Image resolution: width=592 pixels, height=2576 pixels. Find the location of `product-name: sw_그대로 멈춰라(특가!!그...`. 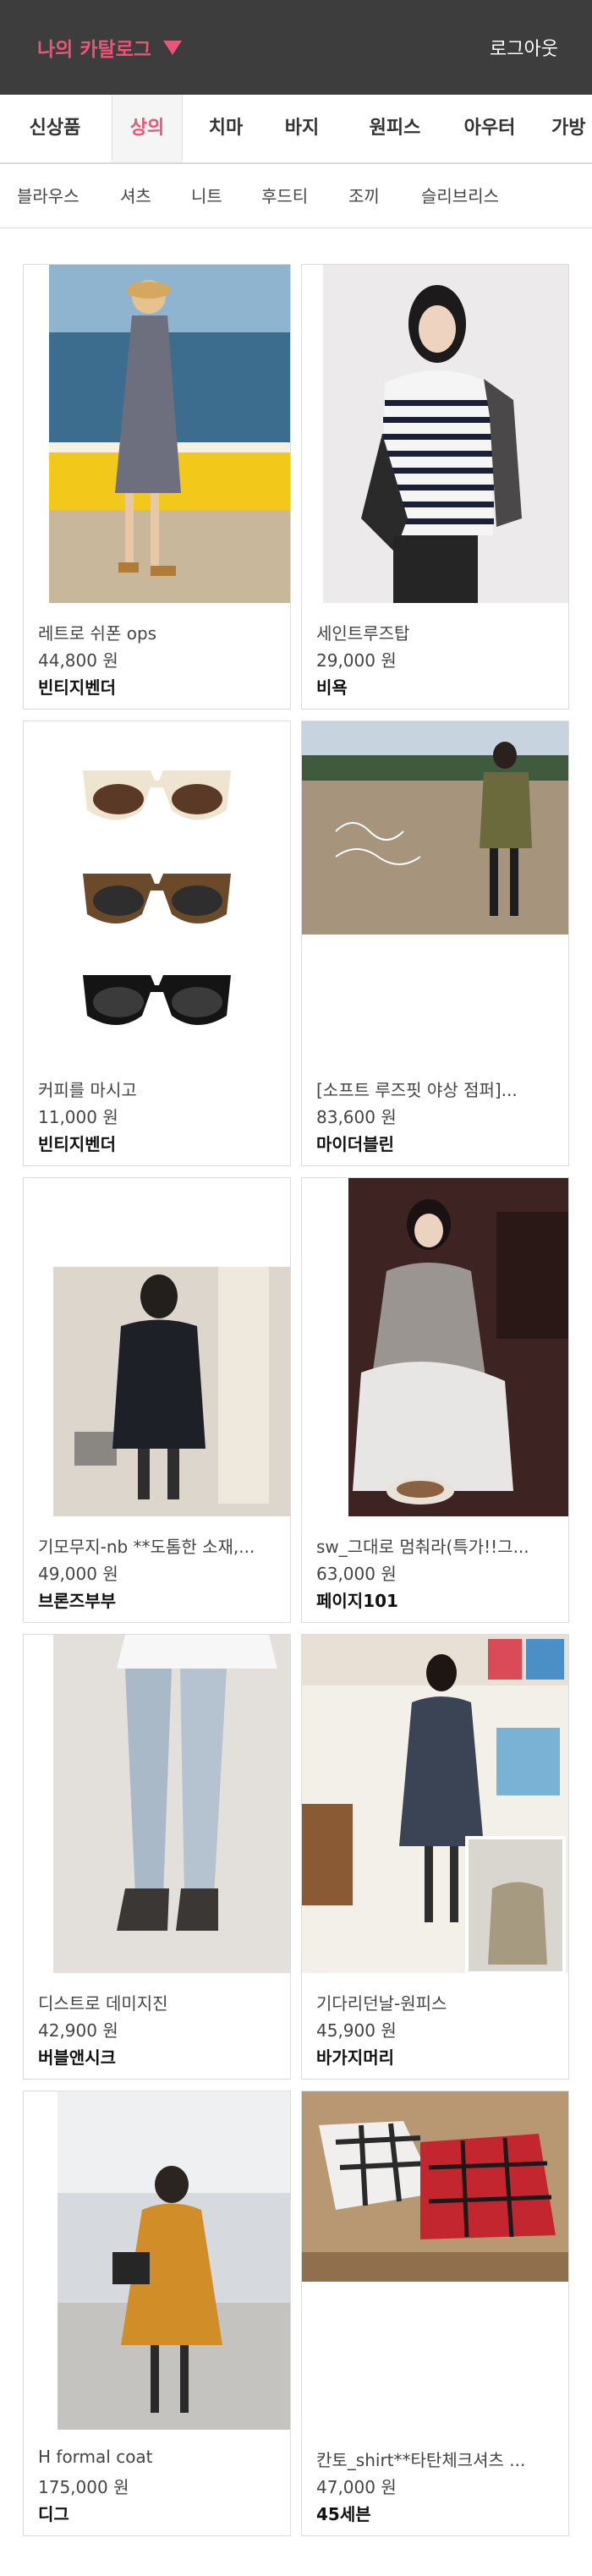

product-name: sw_그대로 멈춰라(특가!!그... is located at coordinates (422, 1547).